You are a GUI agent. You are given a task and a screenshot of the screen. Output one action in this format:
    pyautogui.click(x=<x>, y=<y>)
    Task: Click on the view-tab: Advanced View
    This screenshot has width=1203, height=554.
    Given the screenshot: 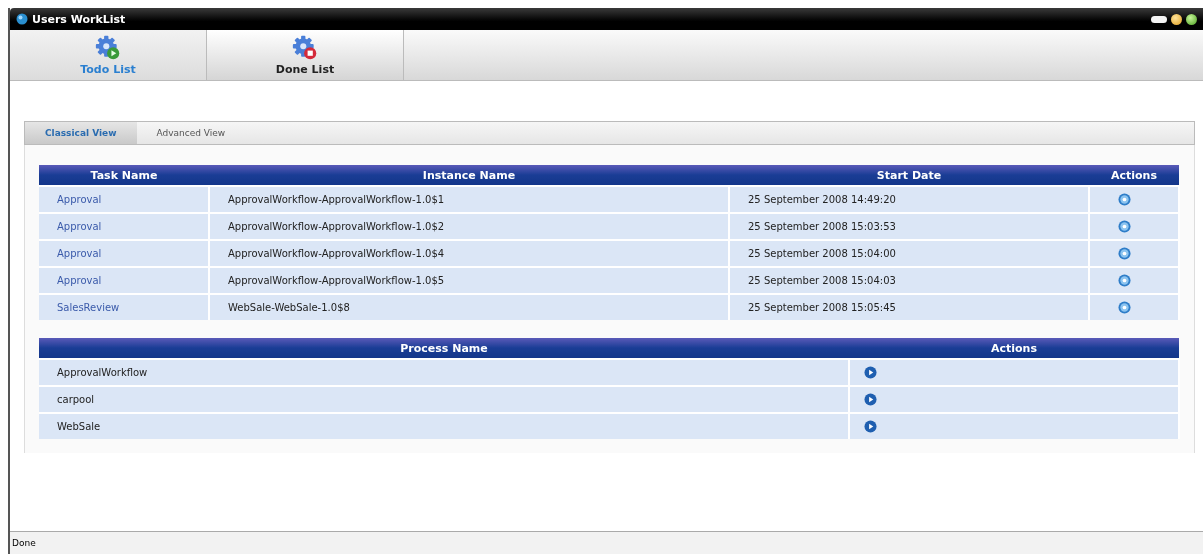 What is the action you would take?
    pyautogui.click(x=191, y=133)
    